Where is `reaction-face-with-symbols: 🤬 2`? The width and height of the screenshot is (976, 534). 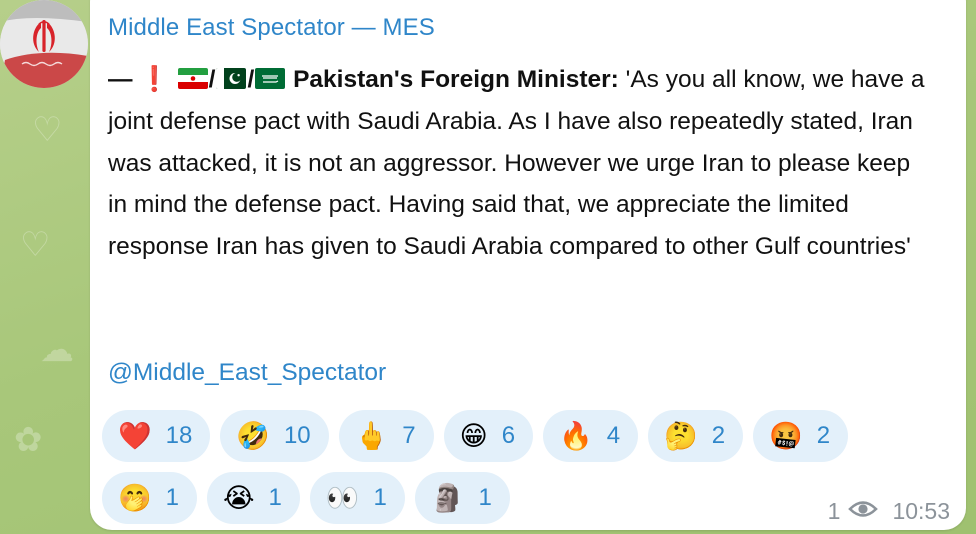 reaction-face-with-symbols: 🤬 2 is located at coordinates (801, 436).